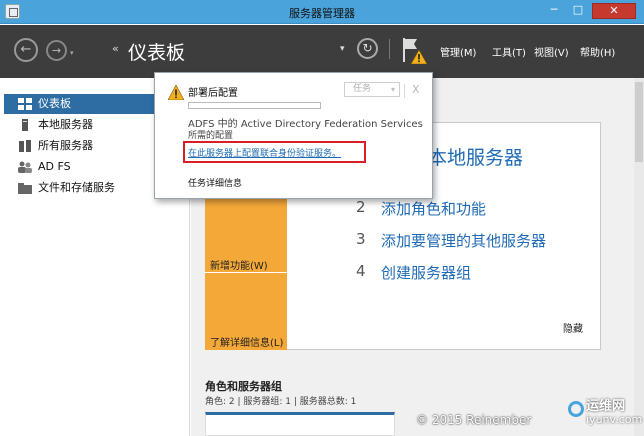 This screenshot has height=436, width=644. Describe the element at coordinates (639, 257) in the screenshot. I see `vertical-scrollbar` at that location.